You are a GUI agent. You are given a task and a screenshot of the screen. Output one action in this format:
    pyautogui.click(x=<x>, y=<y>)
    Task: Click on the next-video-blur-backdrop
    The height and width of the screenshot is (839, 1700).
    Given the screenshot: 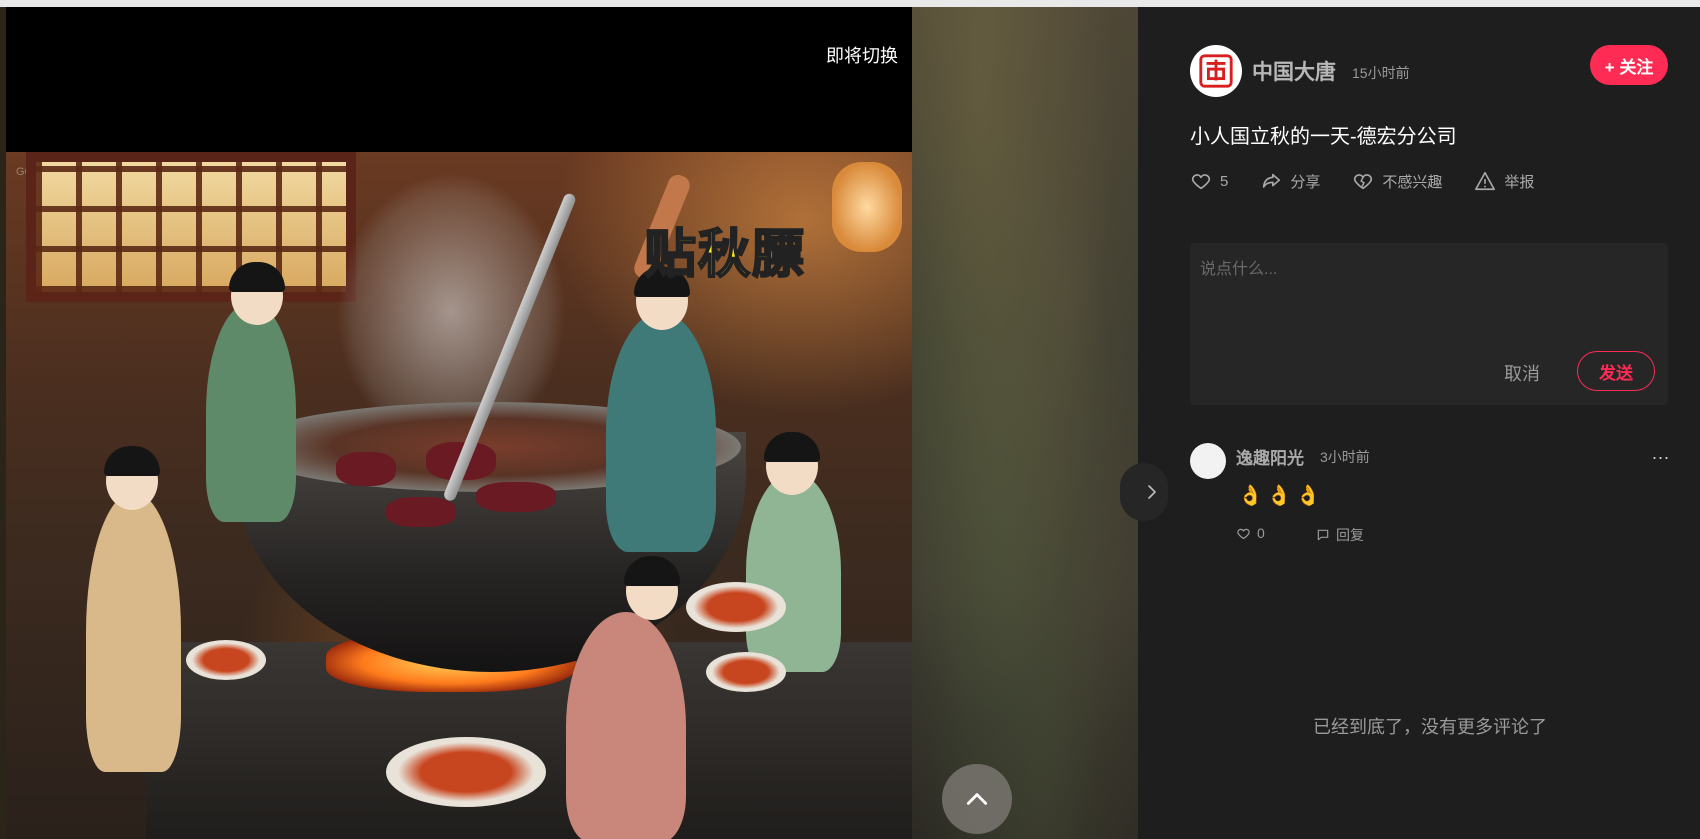 What is the action you would take?
    pyautogui.click(x=1025, y=423)
    